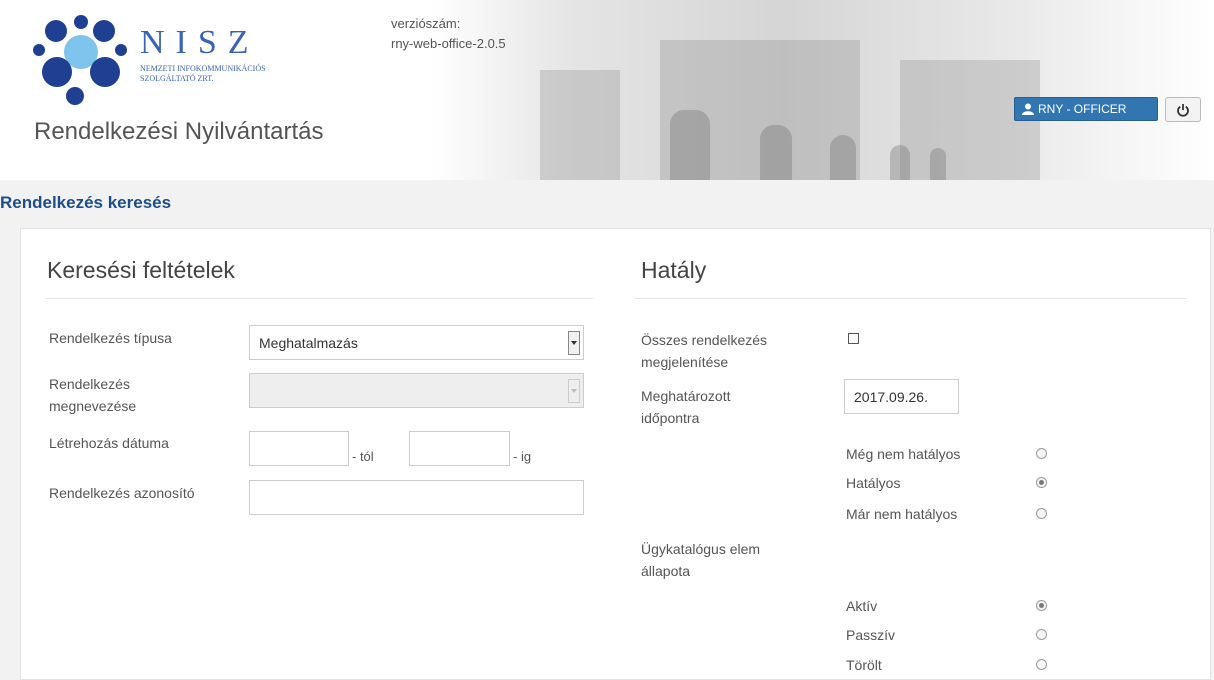  Describe the element at coordinates (363, 456) in the screenshot. I see `created-from-suffix: - tól` at that location.